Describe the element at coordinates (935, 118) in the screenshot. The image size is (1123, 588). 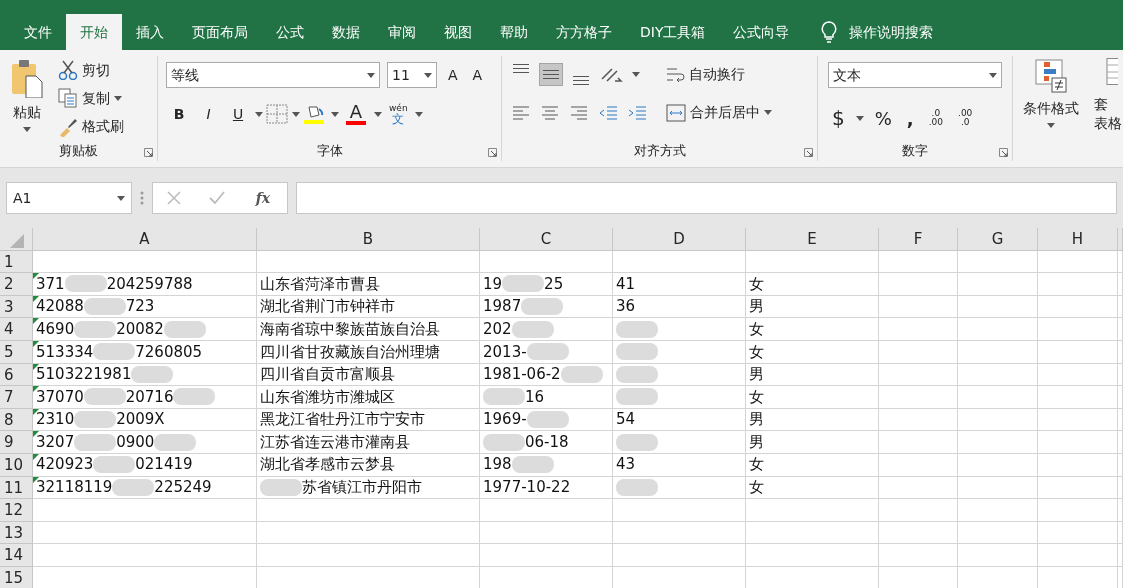
I see `increase-decimal-button: .0 .00` at that location.